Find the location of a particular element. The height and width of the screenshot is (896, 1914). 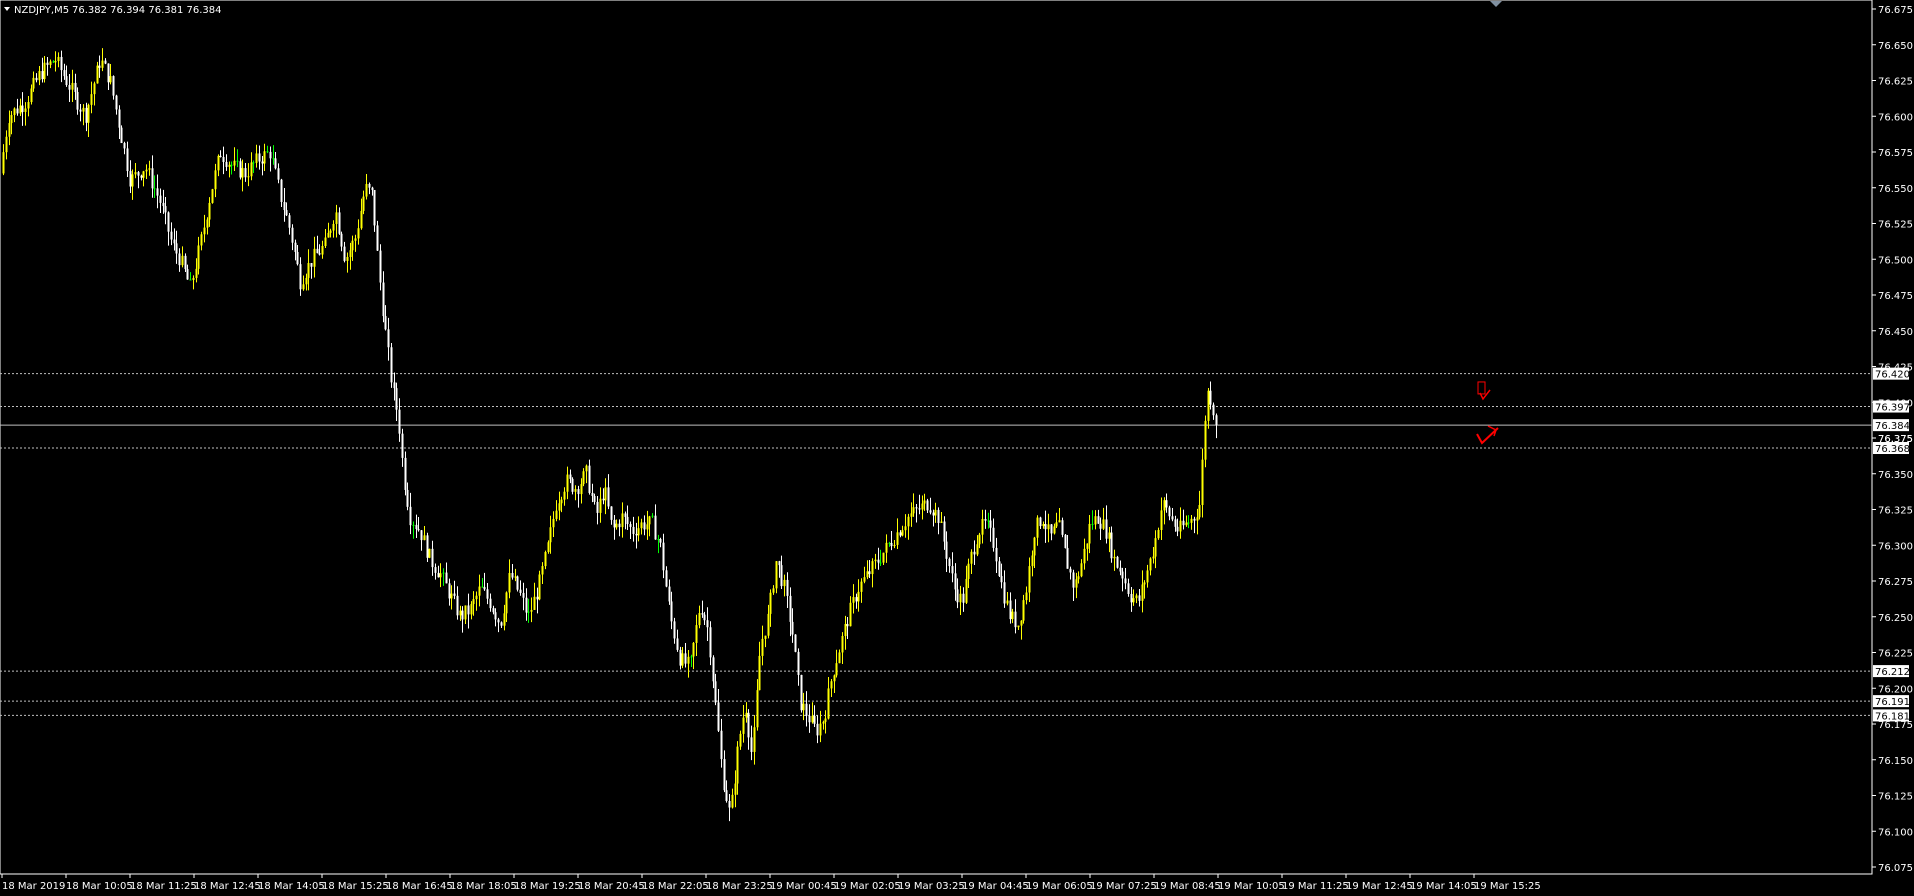

order-marker is located at coordinates (1481, 388).